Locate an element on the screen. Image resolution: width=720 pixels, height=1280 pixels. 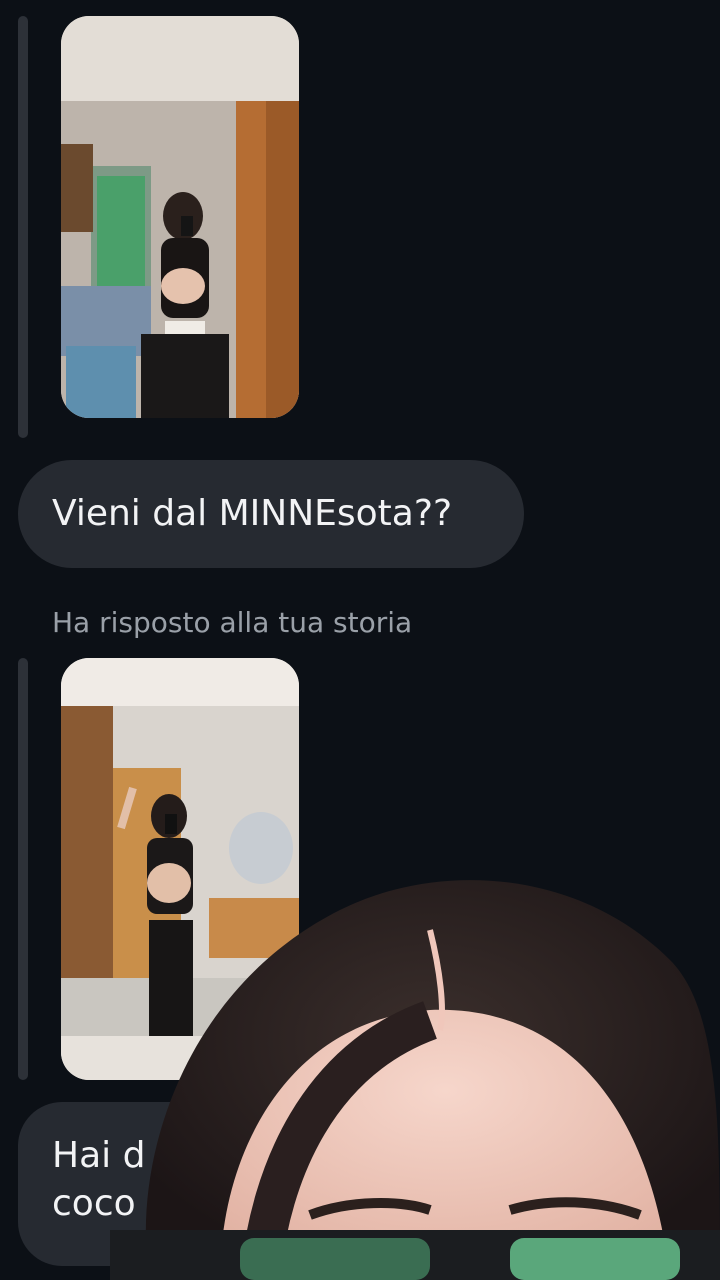
story-reply-caption: Ha risposto alla tua storia is located at coordinates (232, 622).